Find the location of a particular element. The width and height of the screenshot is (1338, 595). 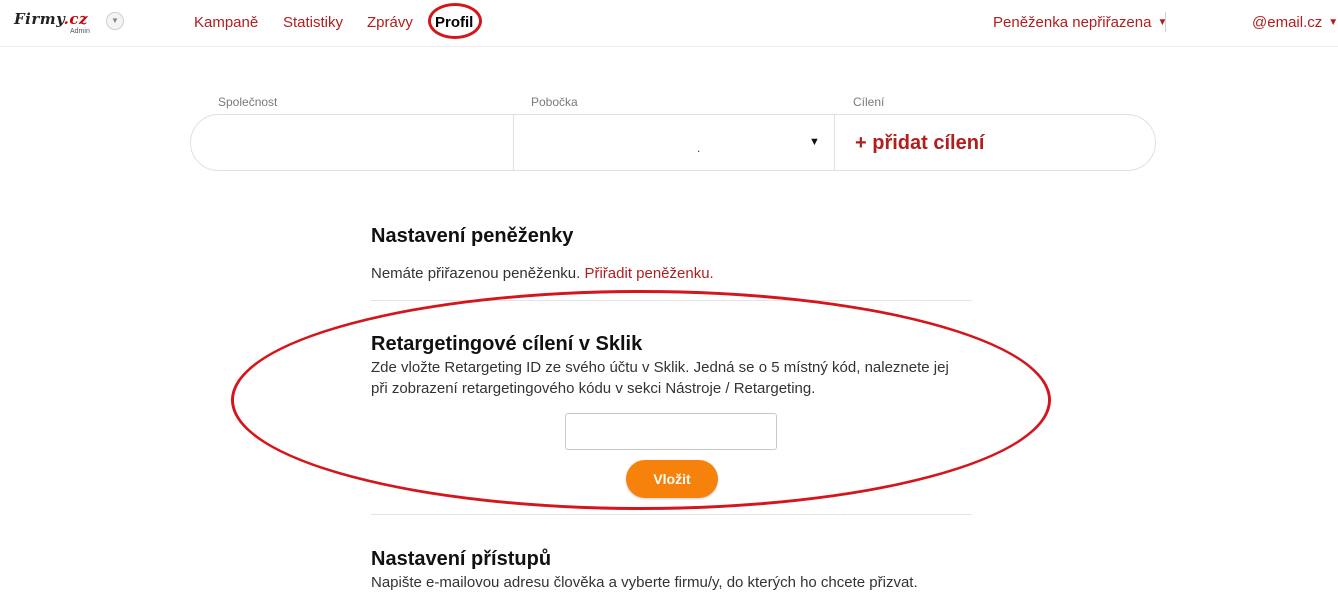

nav-item-kampane: Kampaně is located at coordinates (226, 22).